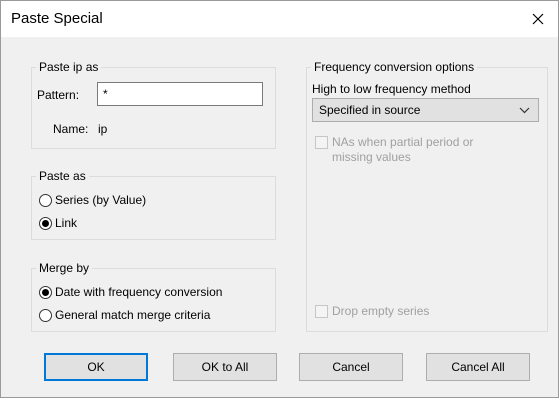  Describe the element at coordinates (403, 142) in the screenshot. I see `nas-label-line1: NAs when partial period or` at that location.